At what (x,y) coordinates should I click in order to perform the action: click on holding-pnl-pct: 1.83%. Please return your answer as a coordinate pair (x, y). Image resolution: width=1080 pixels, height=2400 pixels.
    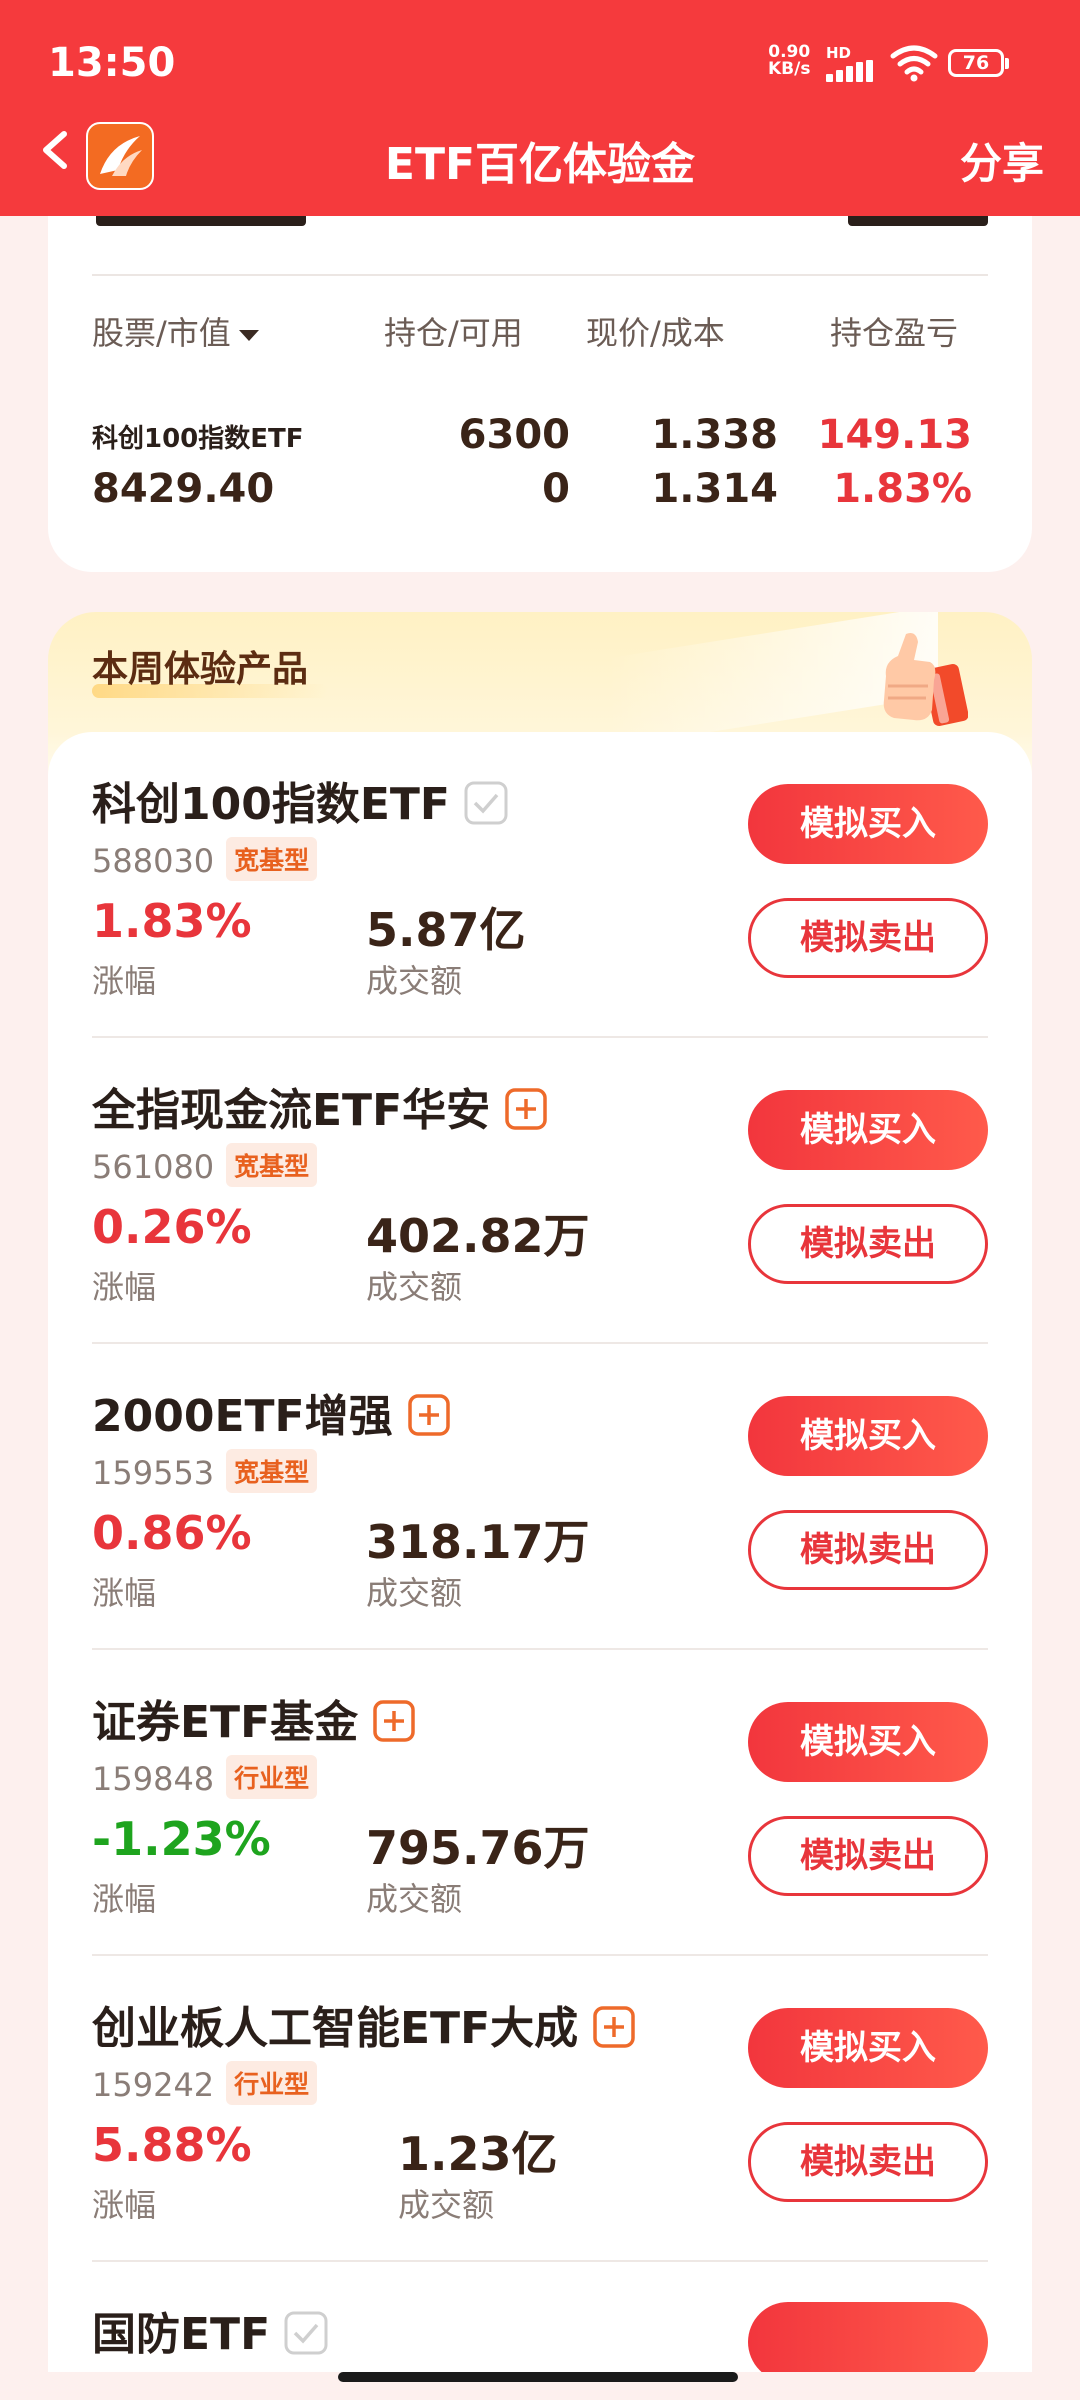
    Looking at the image, I should click on (902, 489).